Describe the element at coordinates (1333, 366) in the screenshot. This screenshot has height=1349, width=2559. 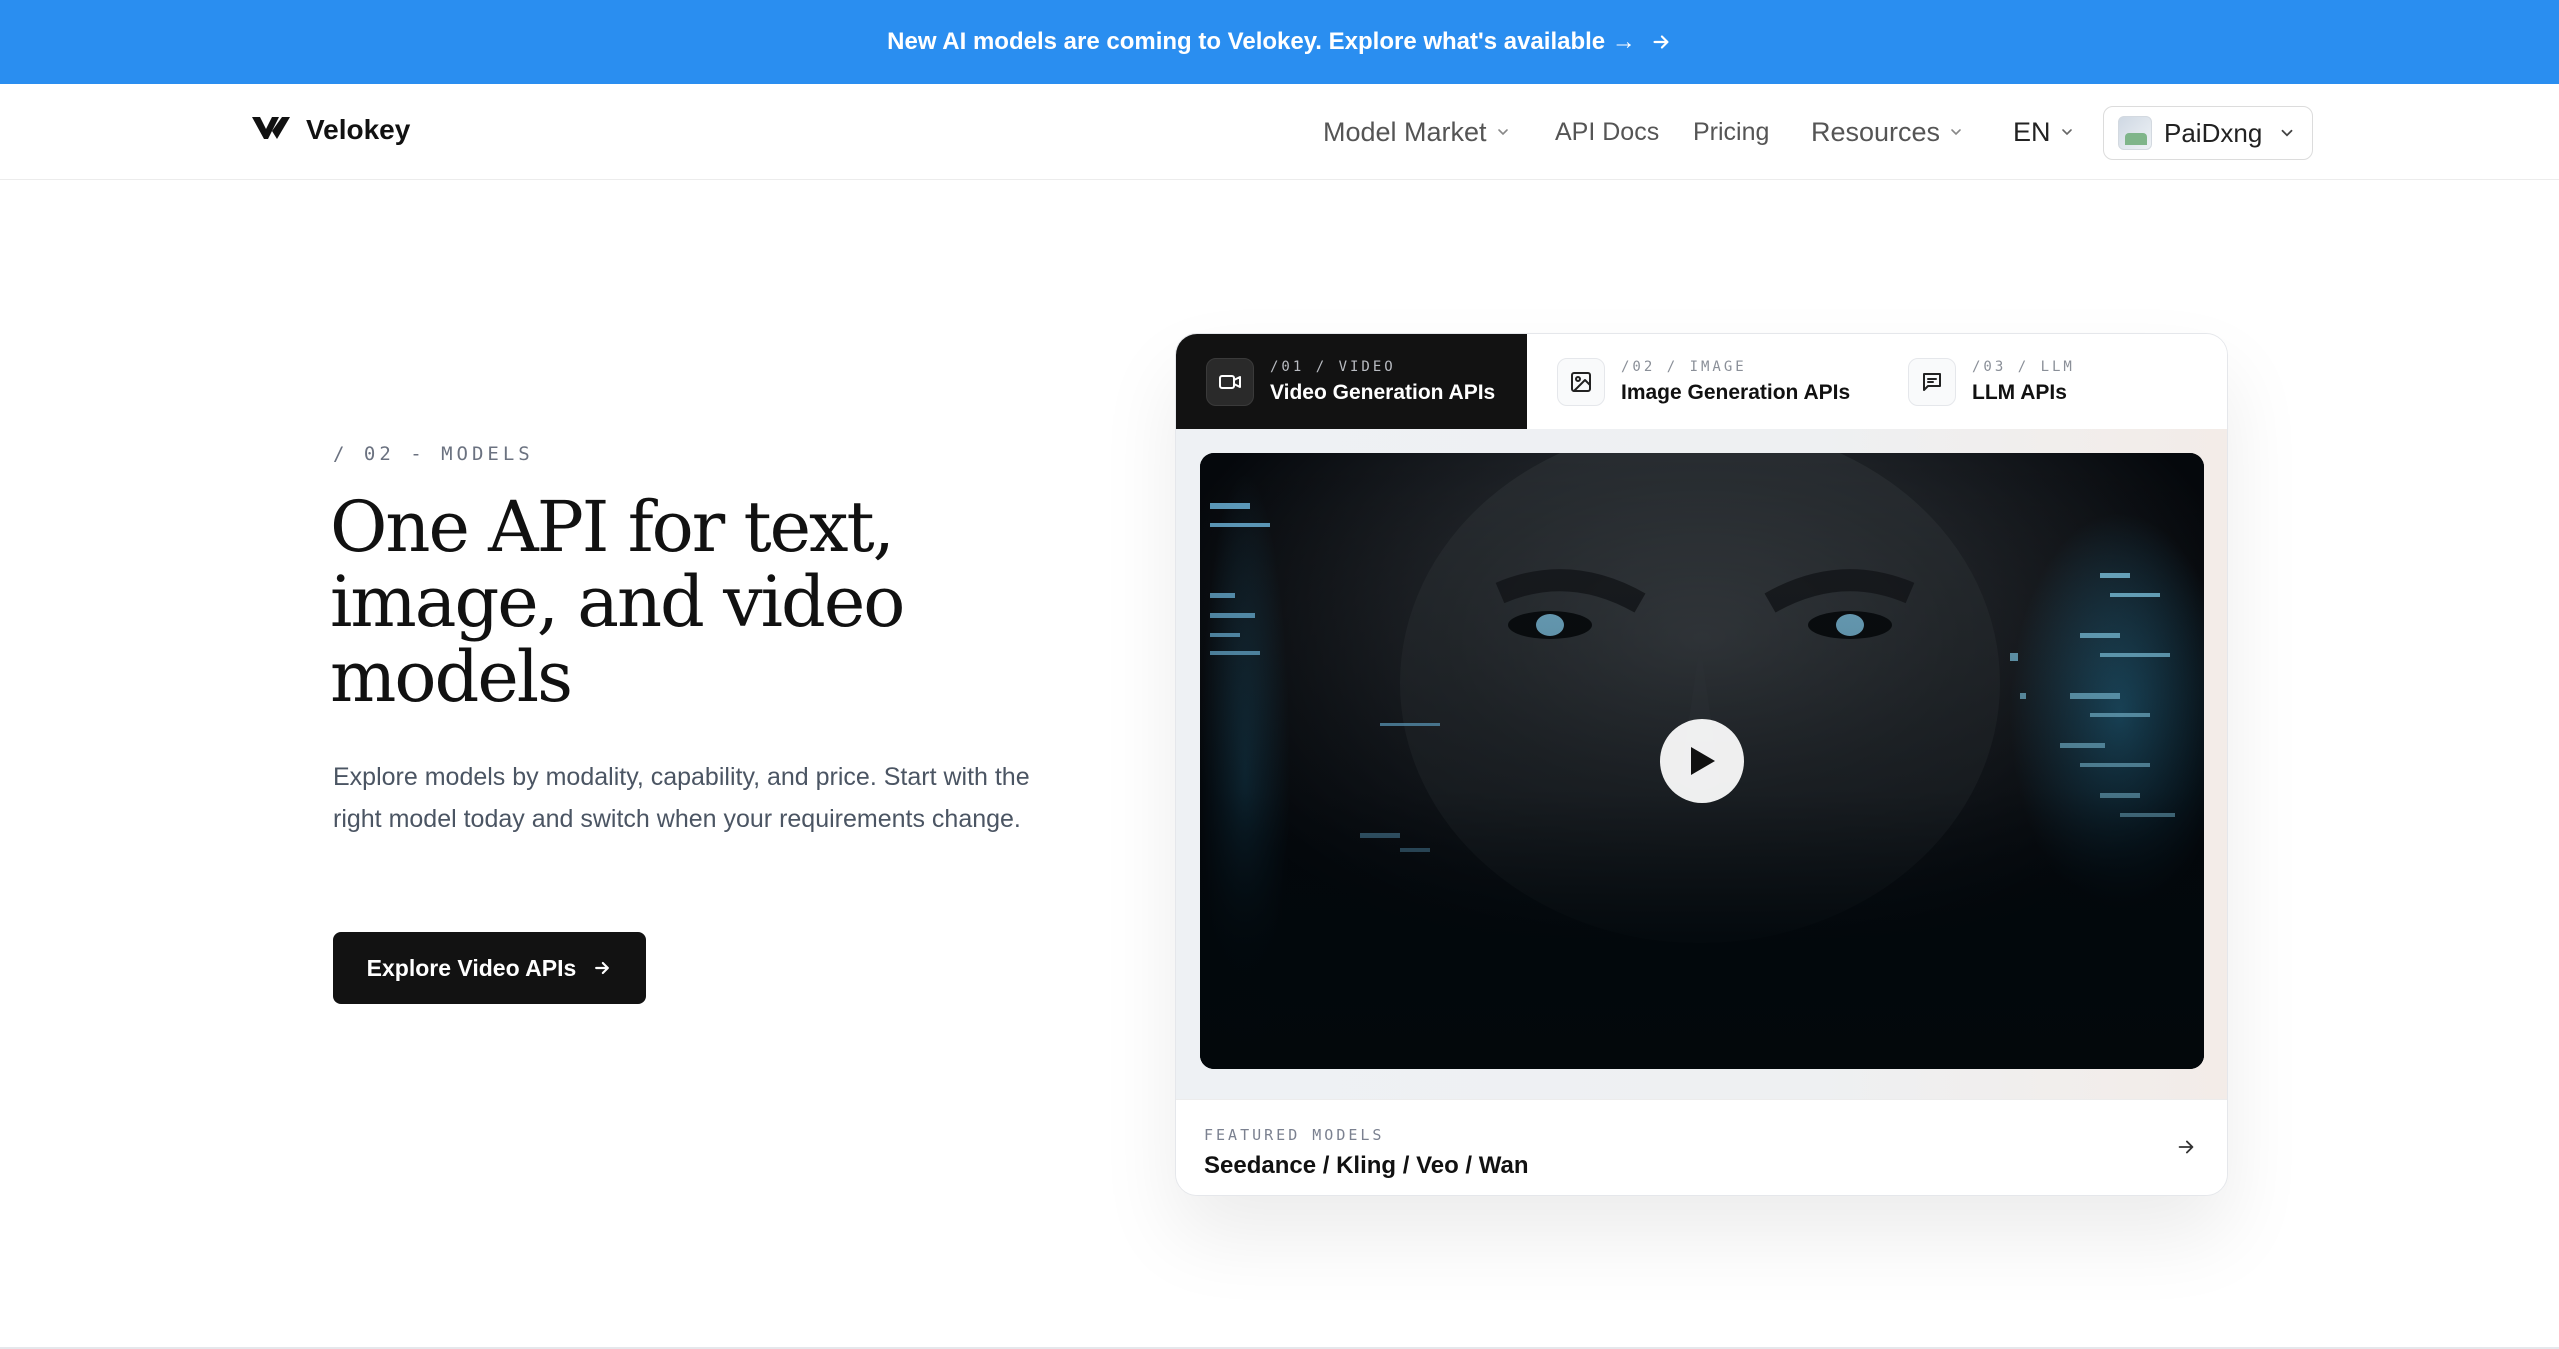
I see `tab-kicker: /01 / VIDEO` at that location.